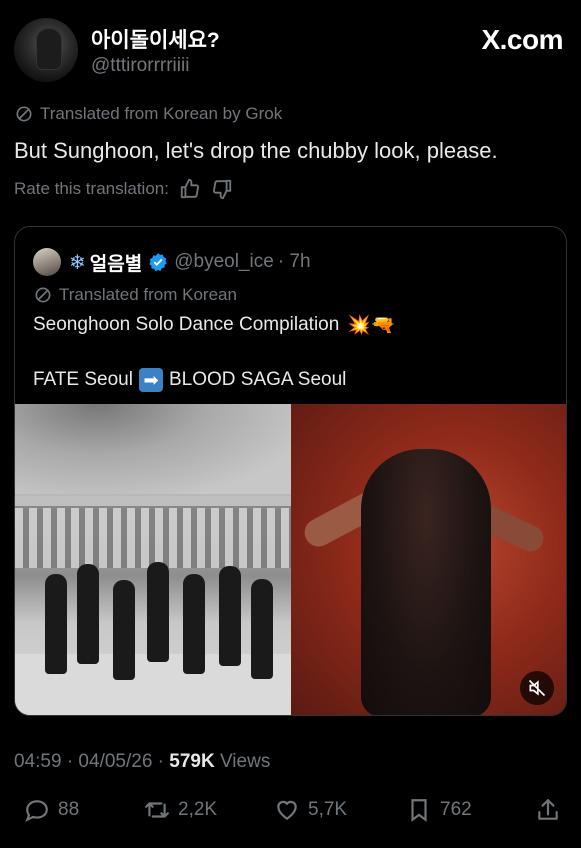 This screenshot has height=848, width=581. Describe the element at coordinates (456, 809) in the screenshot. I see `bookmark-count: 762` at that location.